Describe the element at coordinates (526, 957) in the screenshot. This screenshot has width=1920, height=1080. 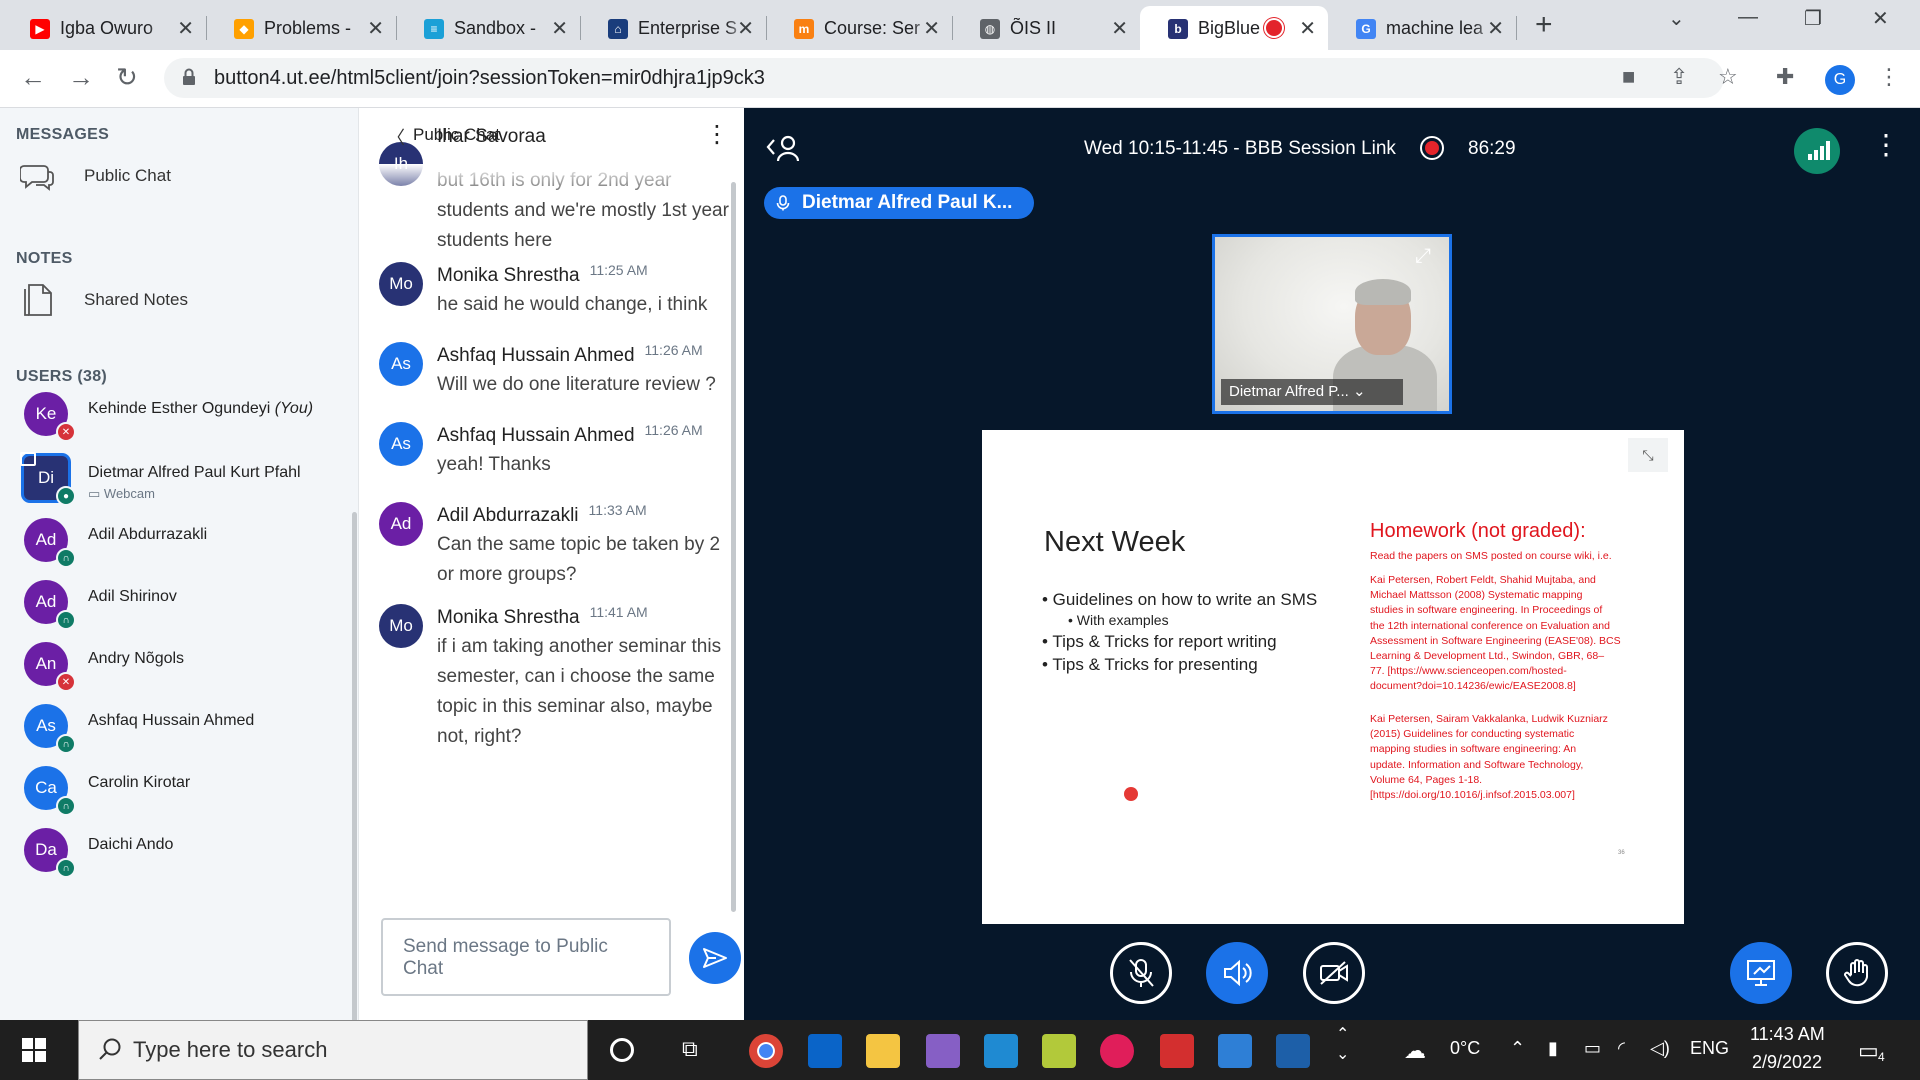
I see `chat-message-input: Send message to Public Chat` at that location.